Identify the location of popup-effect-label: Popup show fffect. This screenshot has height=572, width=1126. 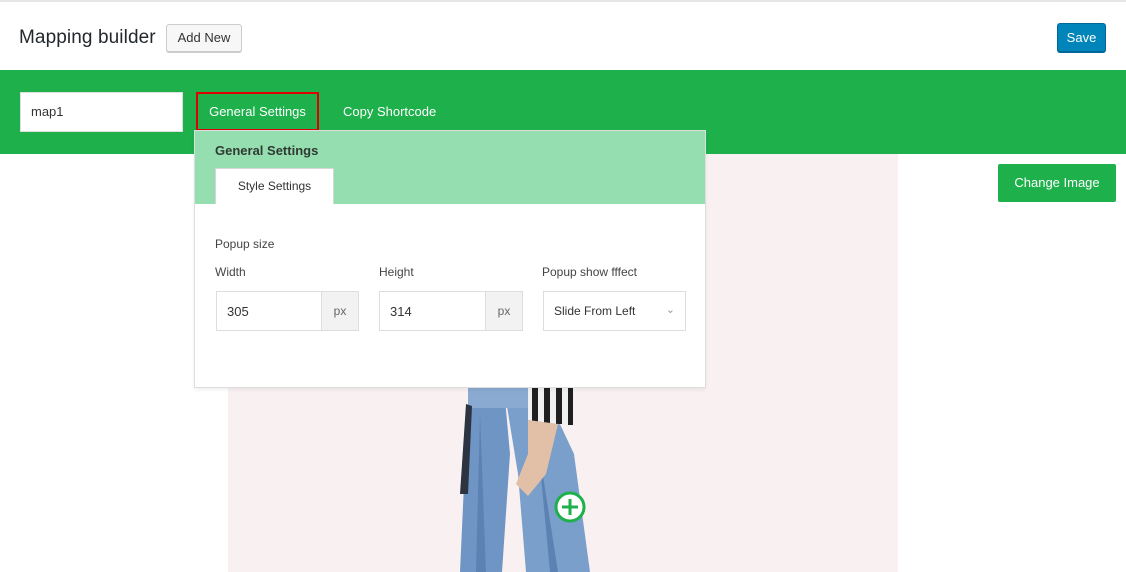
(589, 272).